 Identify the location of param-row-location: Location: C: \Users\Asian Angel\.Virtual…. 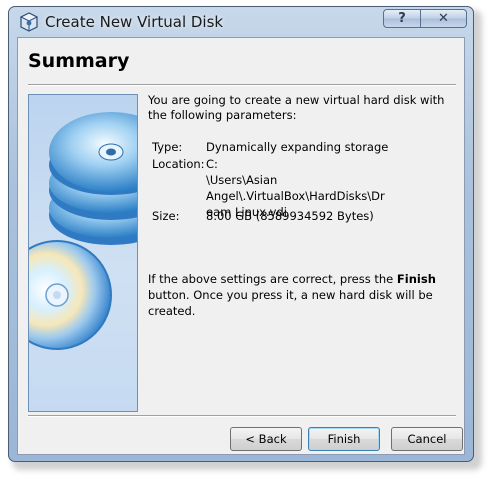
(302, 187).